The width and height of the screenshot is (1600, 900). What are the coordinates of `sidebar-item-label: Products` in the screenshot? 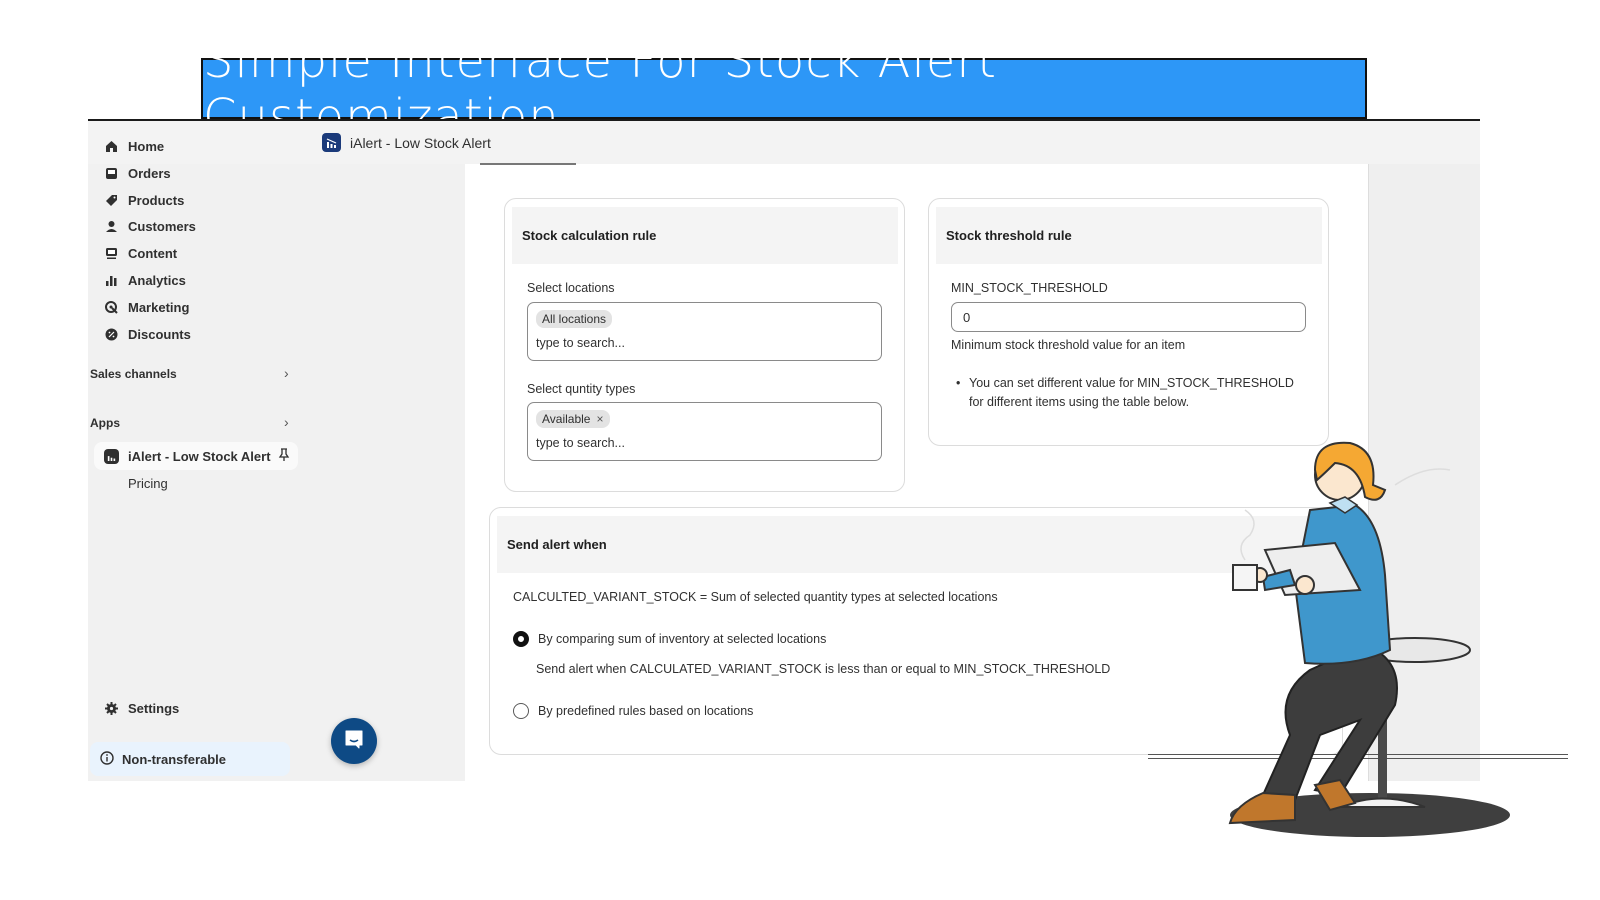 It's located at (156, 200).